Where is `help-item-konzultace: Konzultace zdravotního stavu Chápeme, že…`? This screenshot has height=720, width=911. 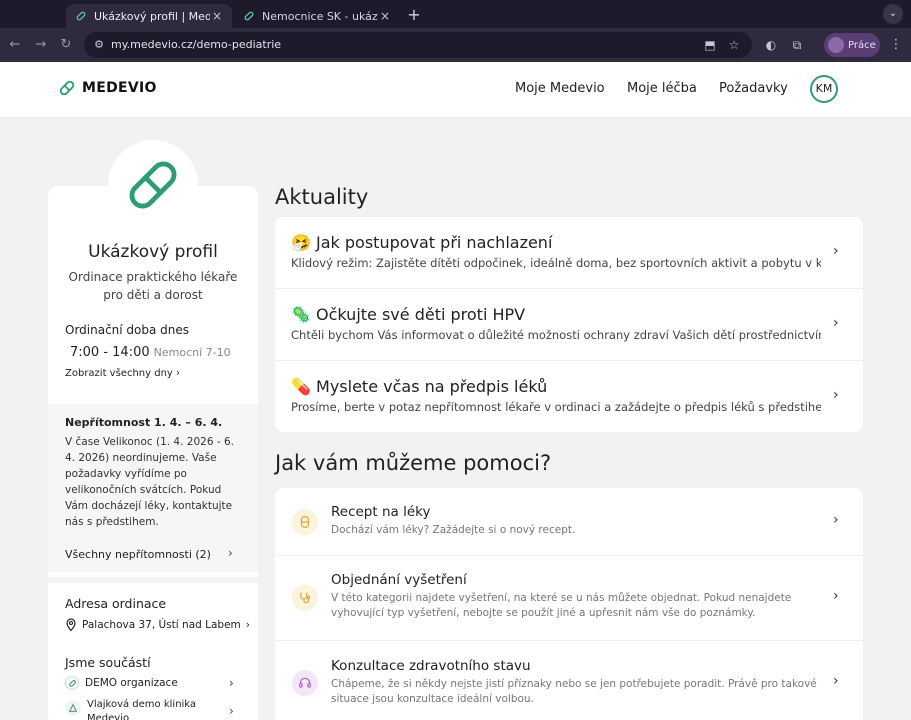 help-item-konzultace: Konzultace zdravotního stavu Chápeme, že… is located at coordinates (569, 680).